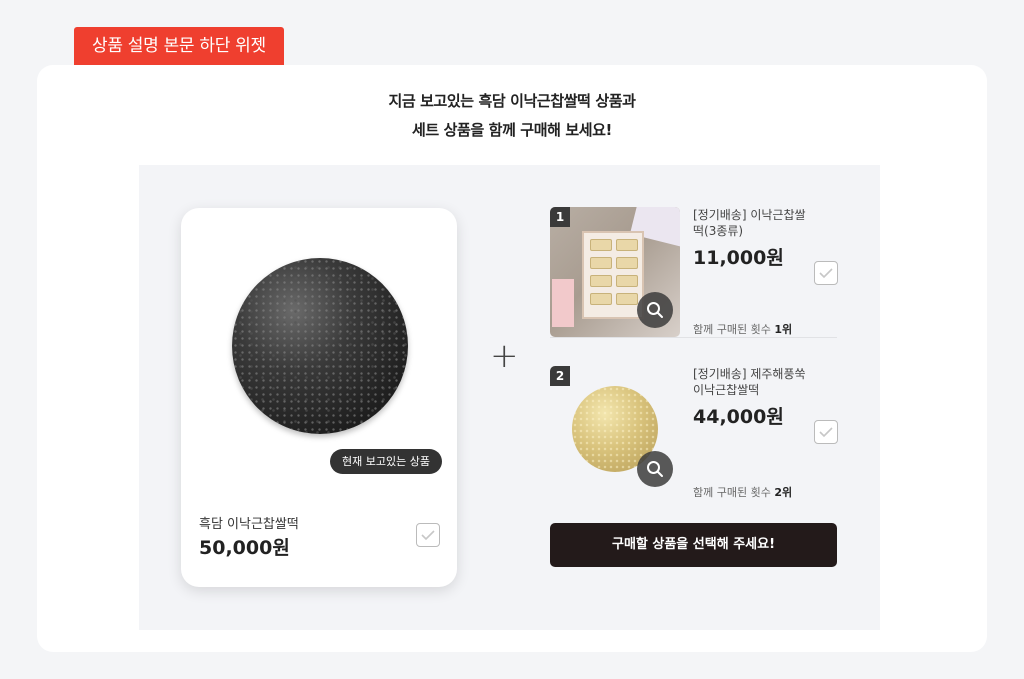 Image resolution: width=1024 pixels, height=679 pixels. I want to click on rank-number-badge: 1, so click(560, 217).